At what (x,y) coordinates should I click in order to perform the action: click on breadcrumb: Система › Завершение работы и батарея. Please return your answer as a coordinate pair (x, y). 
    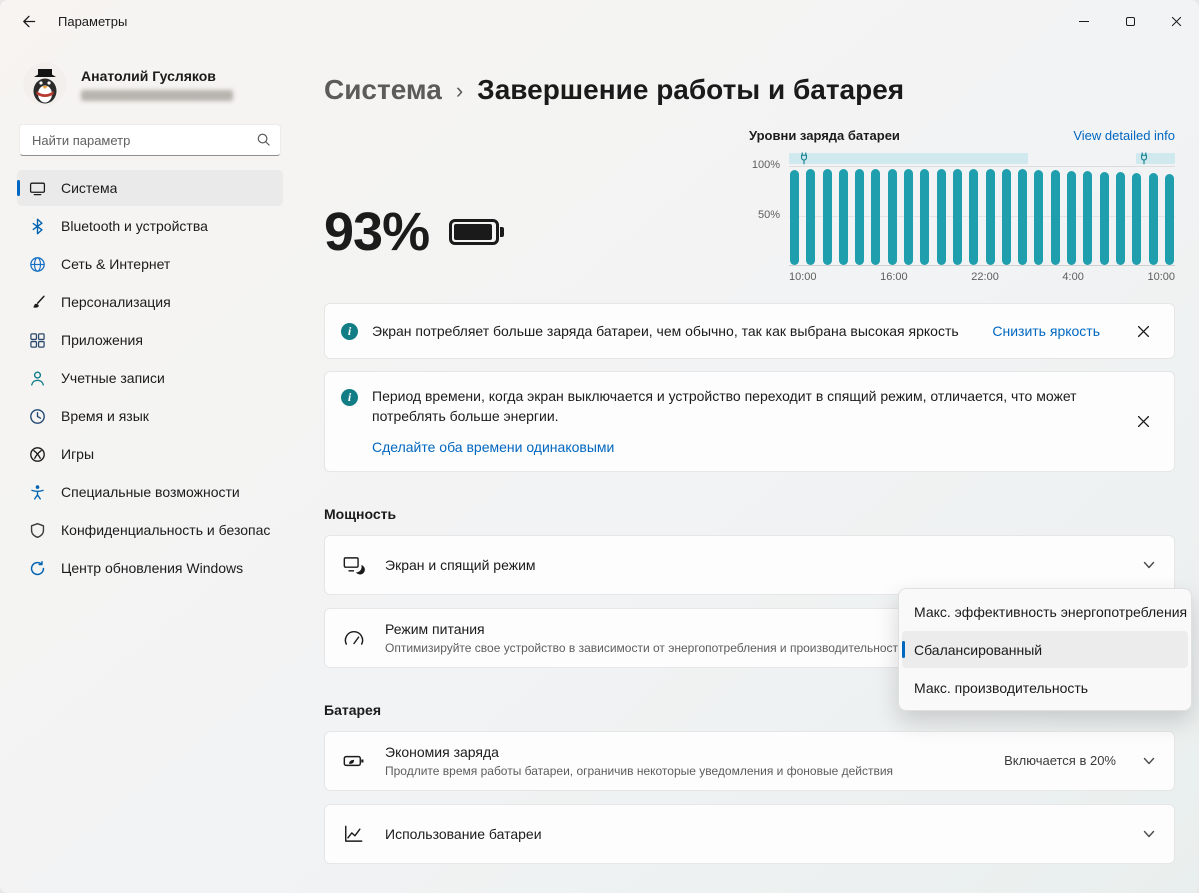
    Looking at the image, I should click on (749, 90).